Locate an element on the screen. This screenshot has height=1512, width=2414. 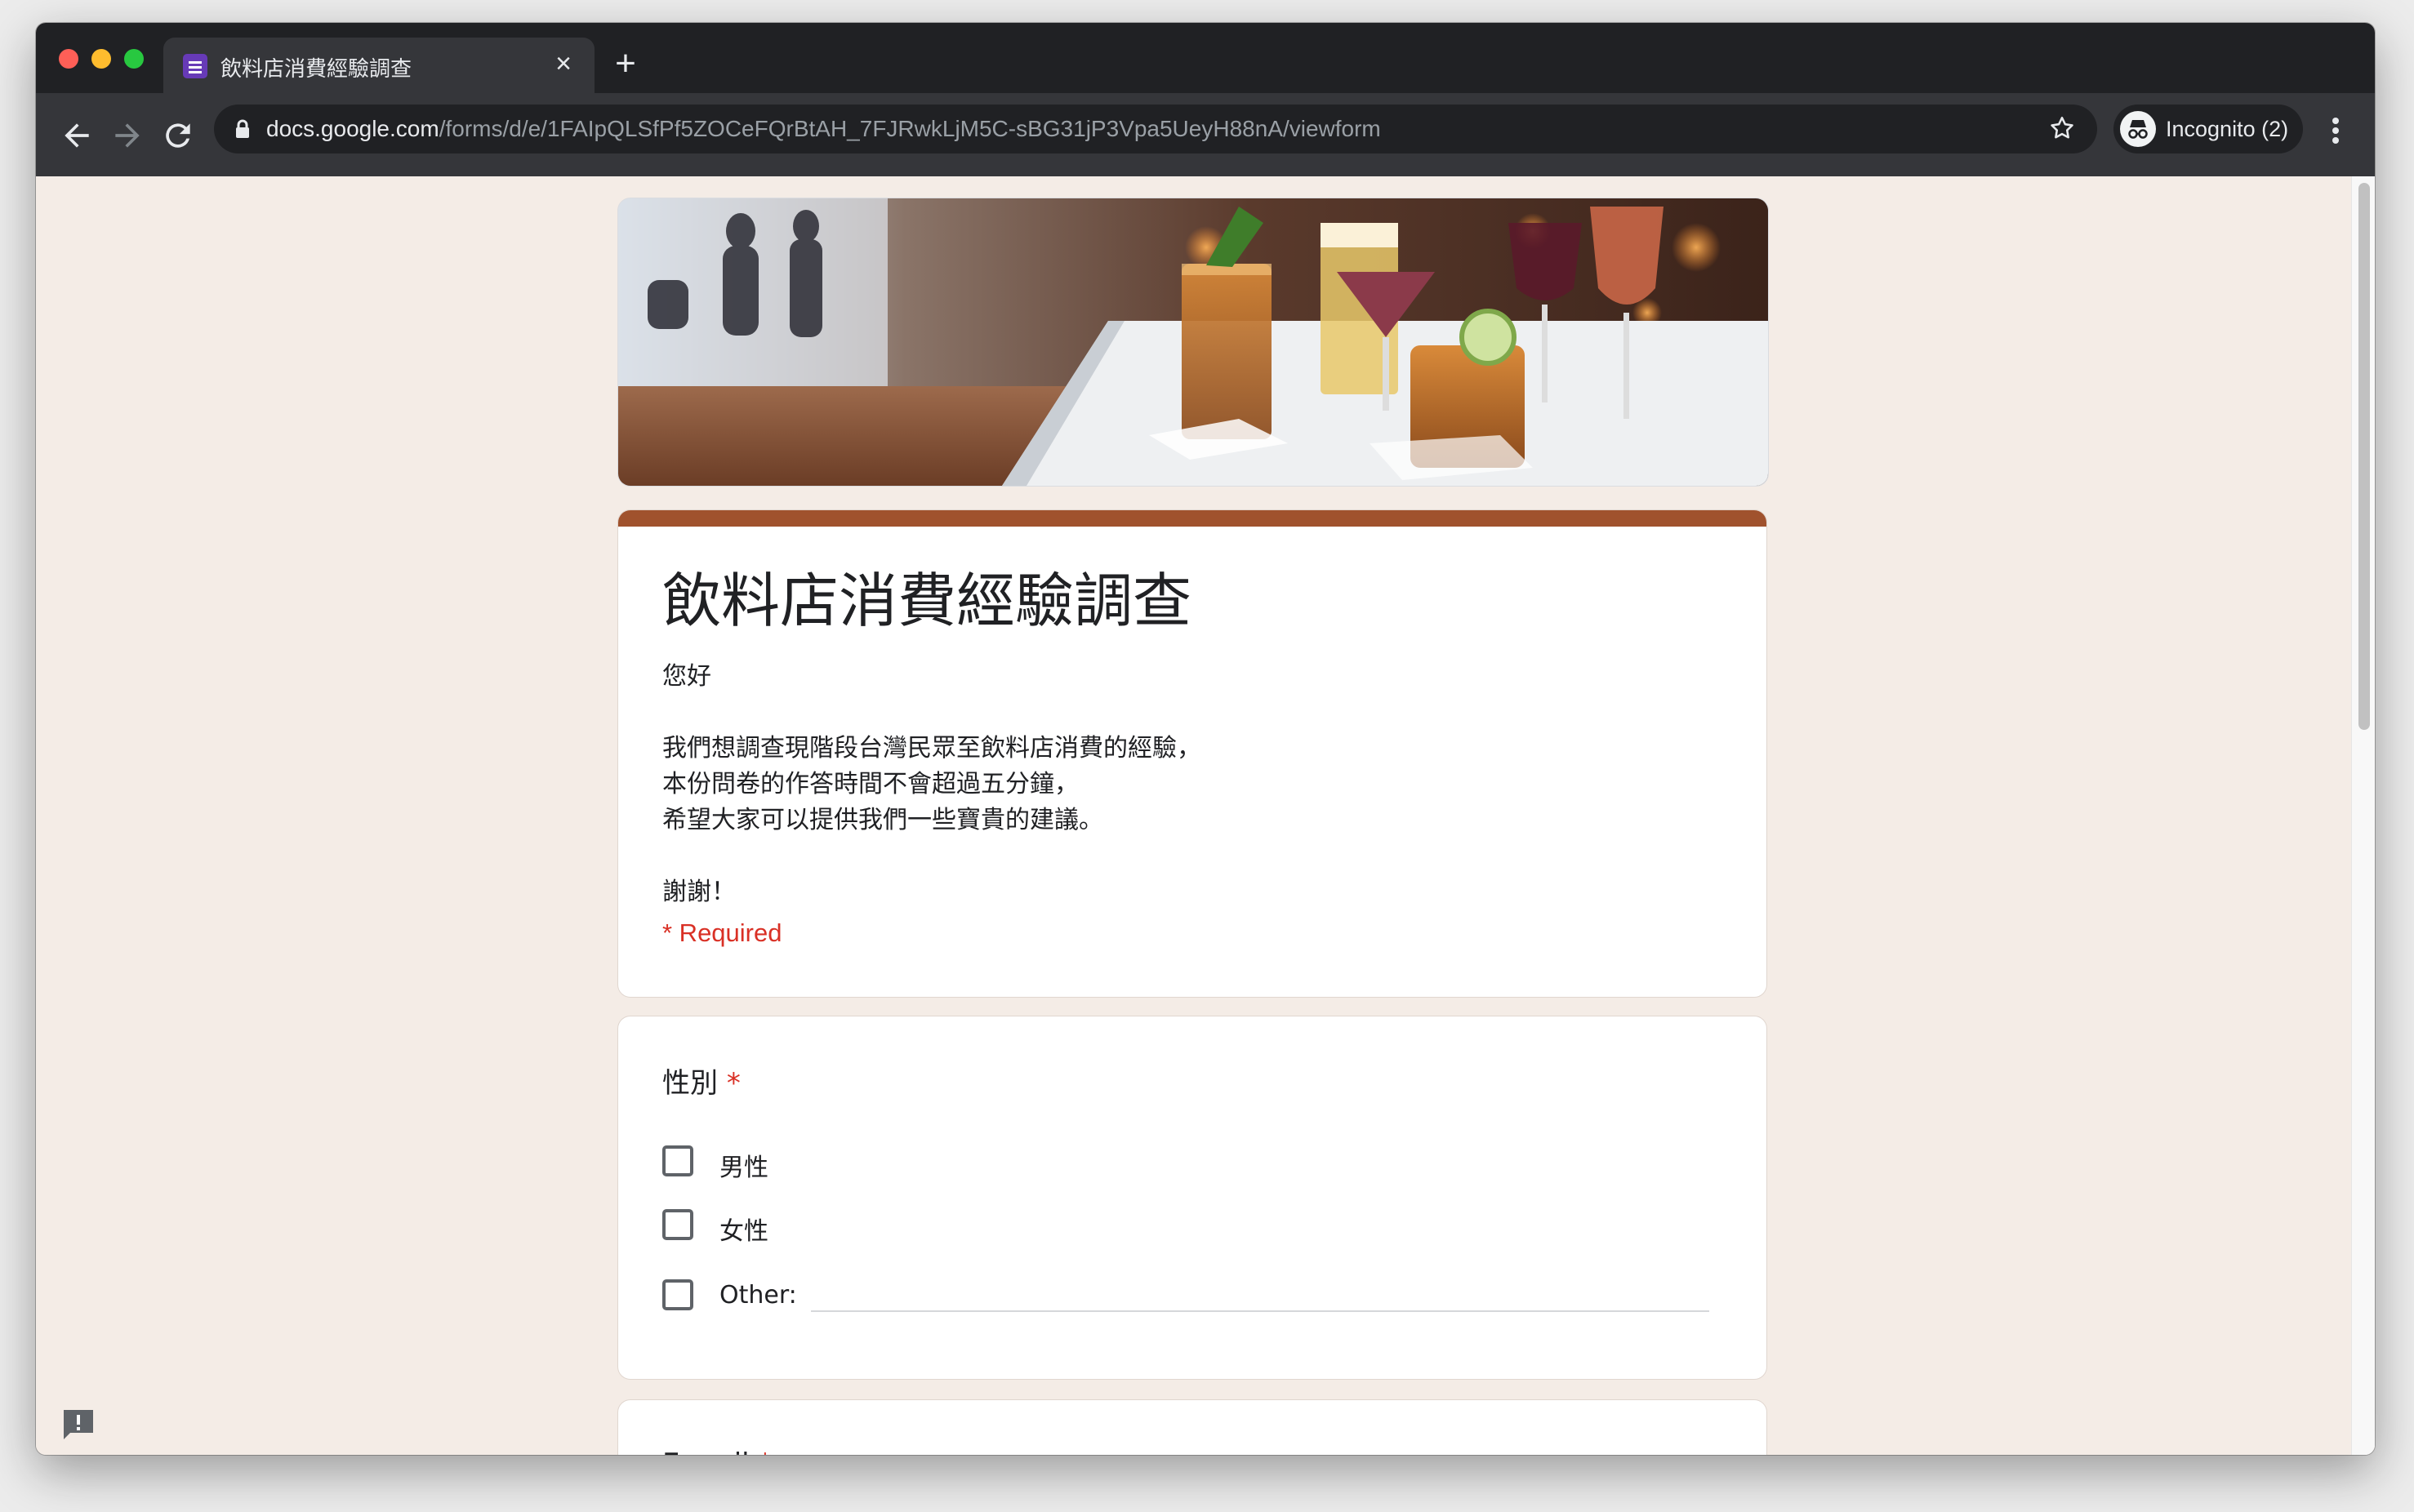
question-title: E-mail * is located at coordinates (717, 1451).